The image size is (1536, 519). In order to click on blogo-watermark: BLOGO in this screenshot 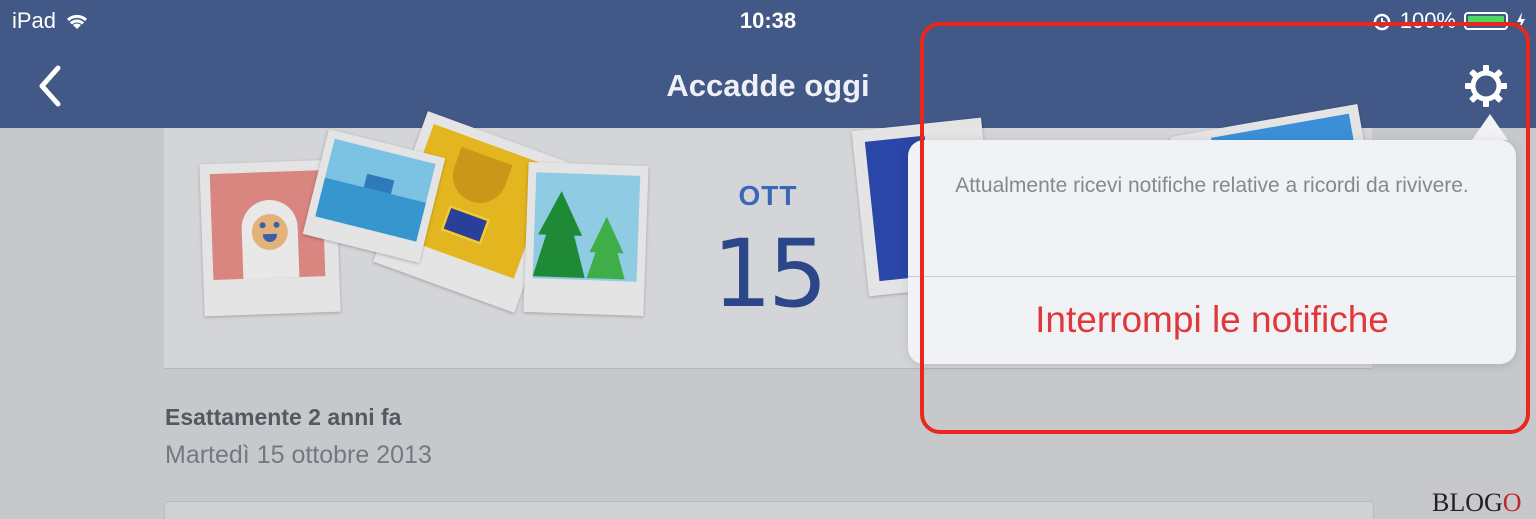, I will do `click(1477, 503)`.